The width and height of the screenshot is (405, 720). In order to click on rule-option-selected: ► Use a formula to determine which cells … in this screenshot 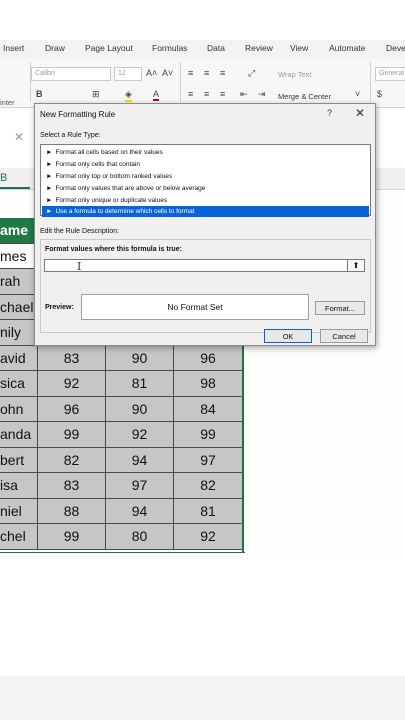, I will do `click(205, 211)`.